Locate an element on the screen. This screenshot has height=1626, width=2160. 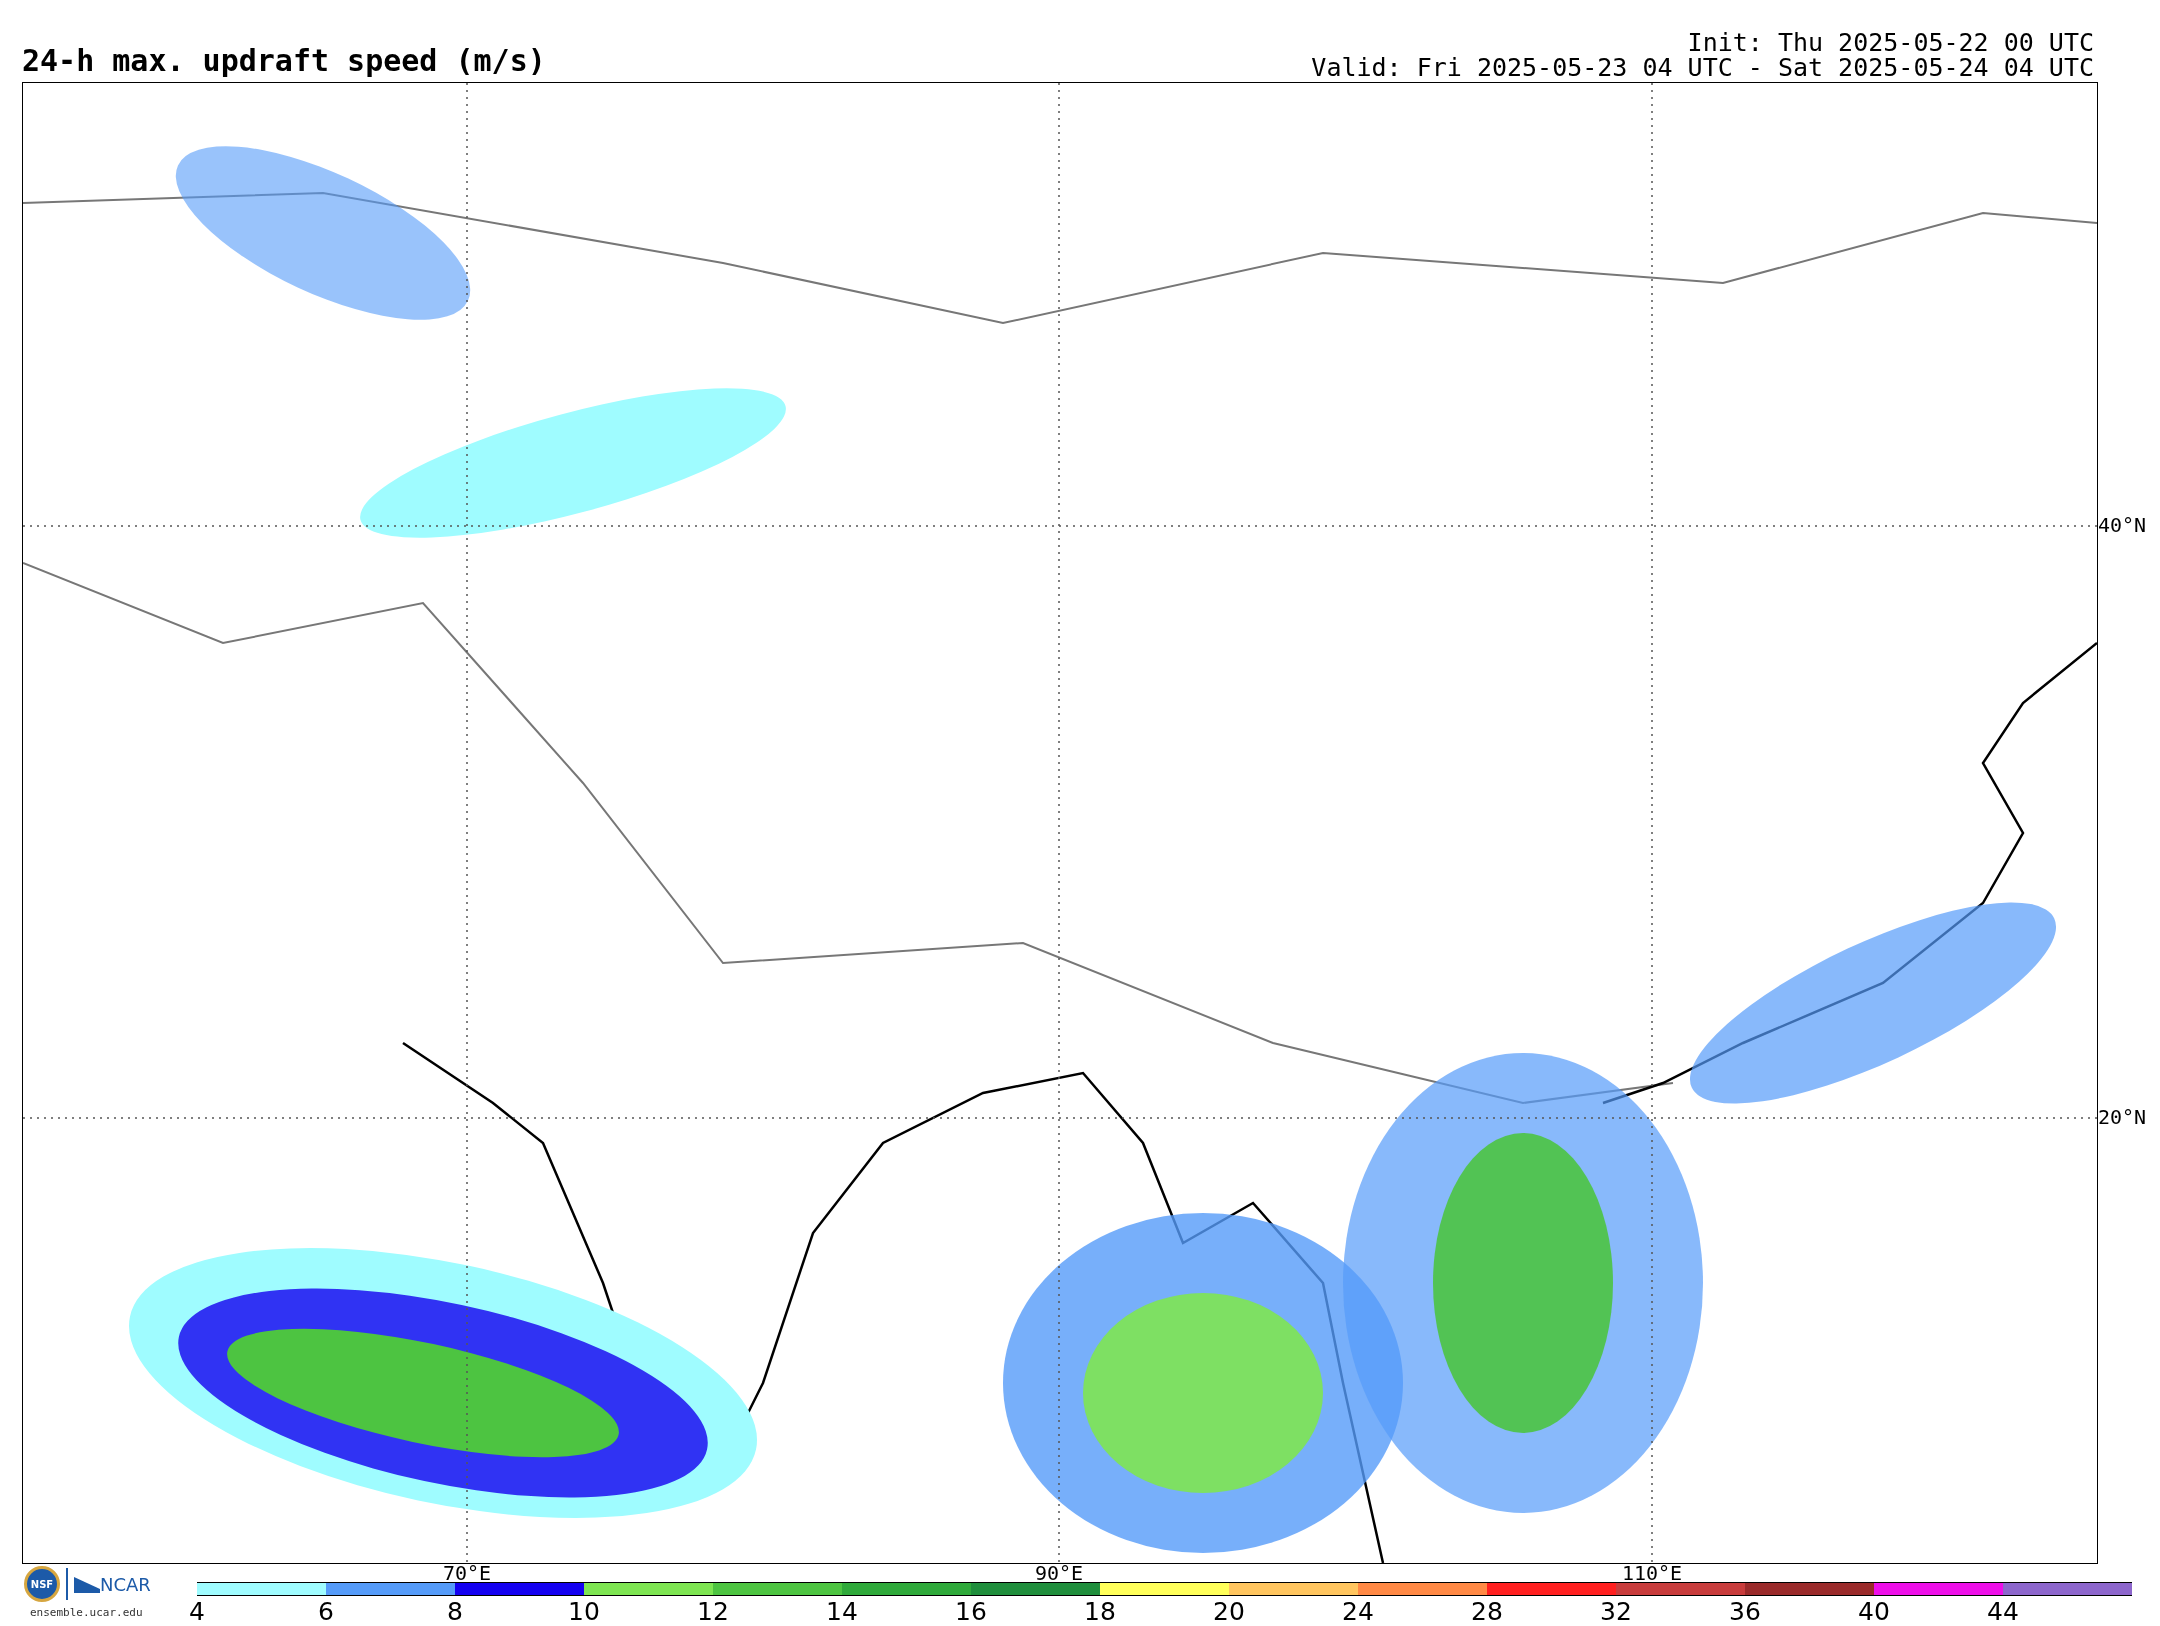
ncar-logo-text: NCAR is located at coordinates (125, 1584).